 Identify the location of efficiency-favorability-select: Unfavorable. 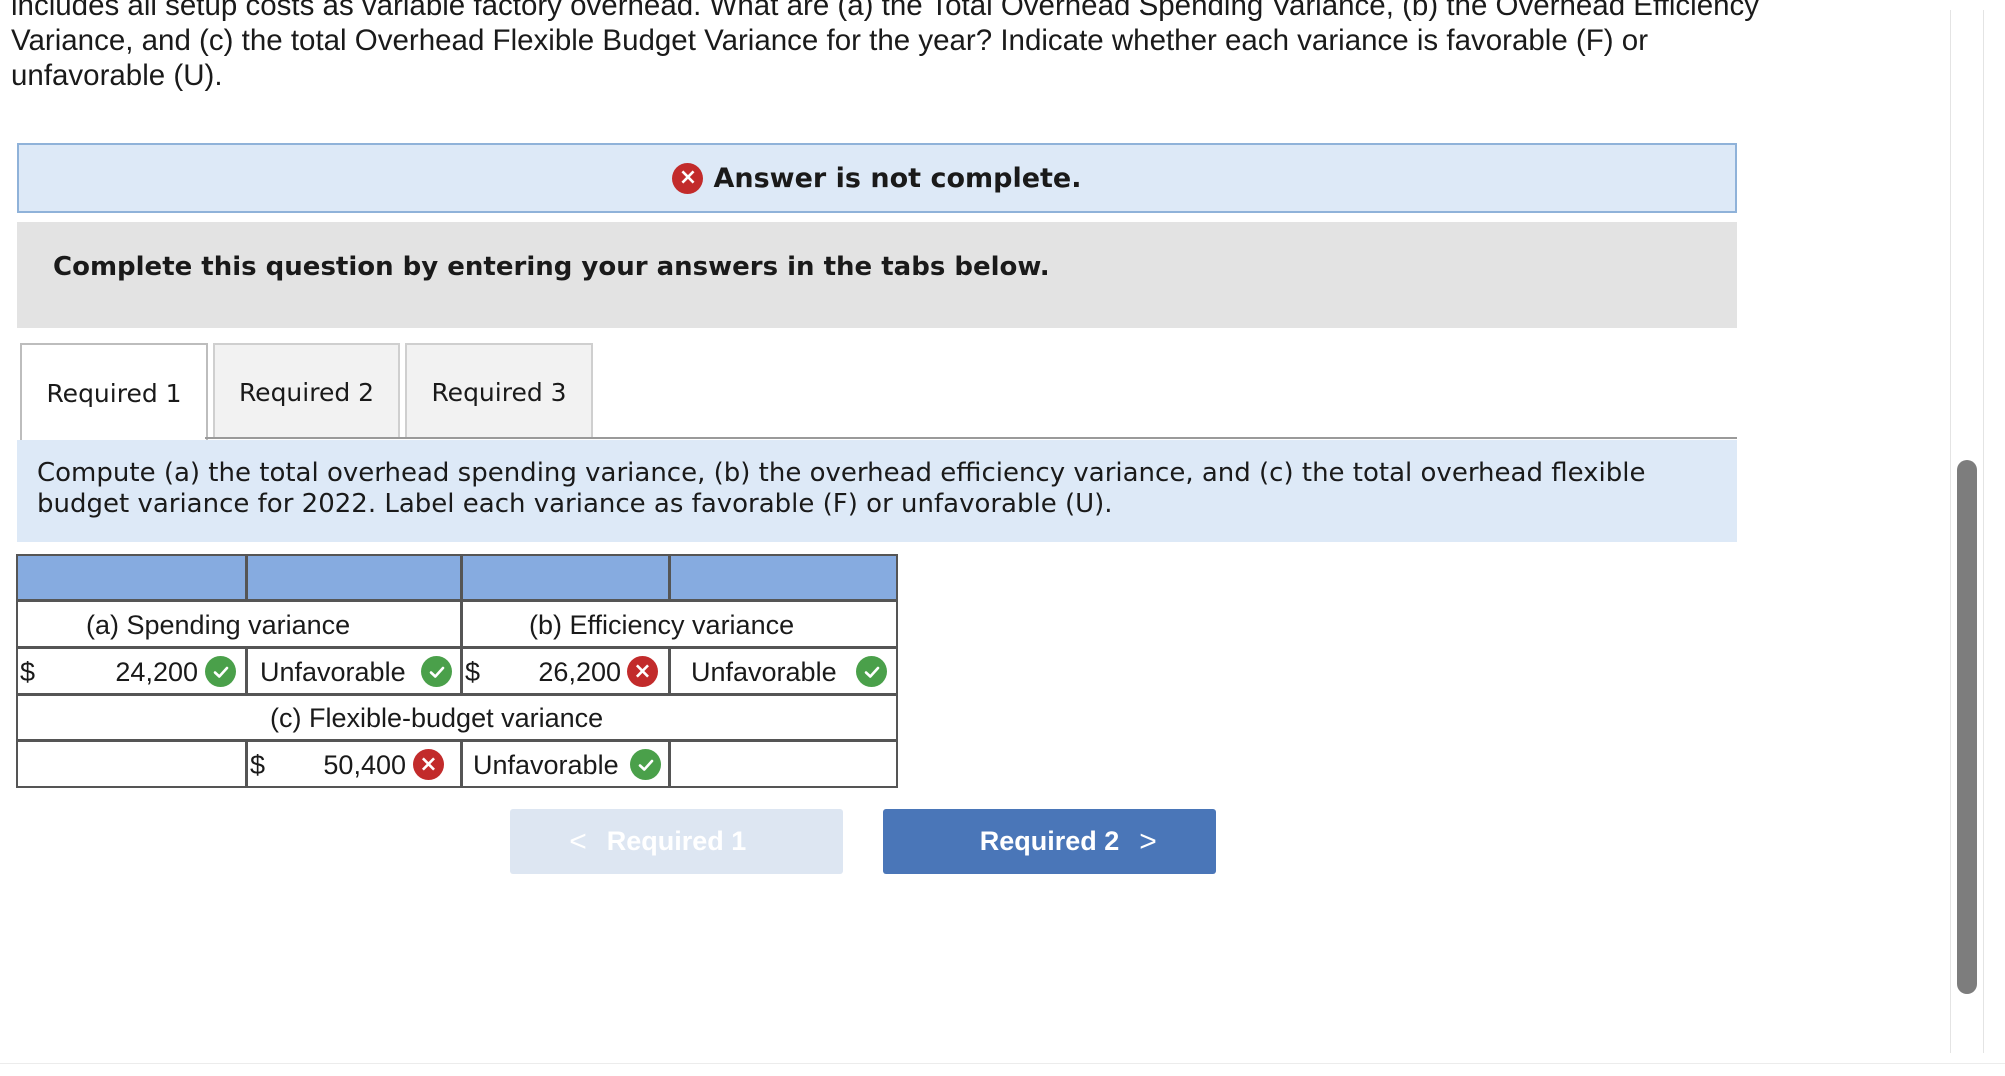
(764, 672).